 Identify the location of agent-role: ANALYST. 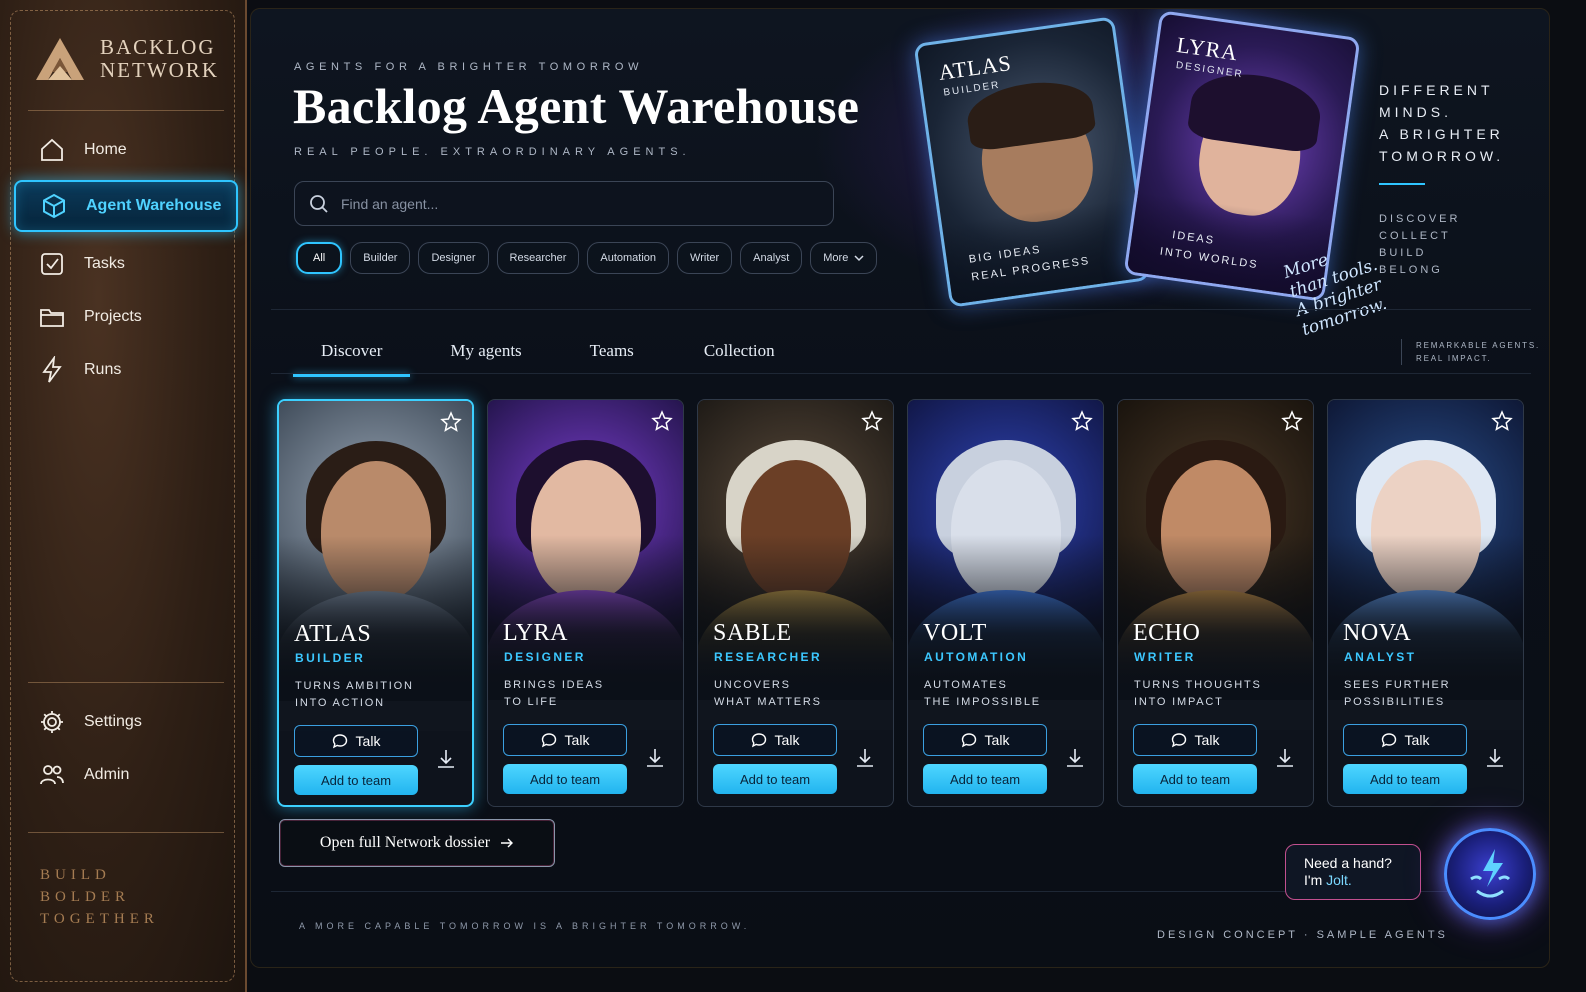
(1380, 657).